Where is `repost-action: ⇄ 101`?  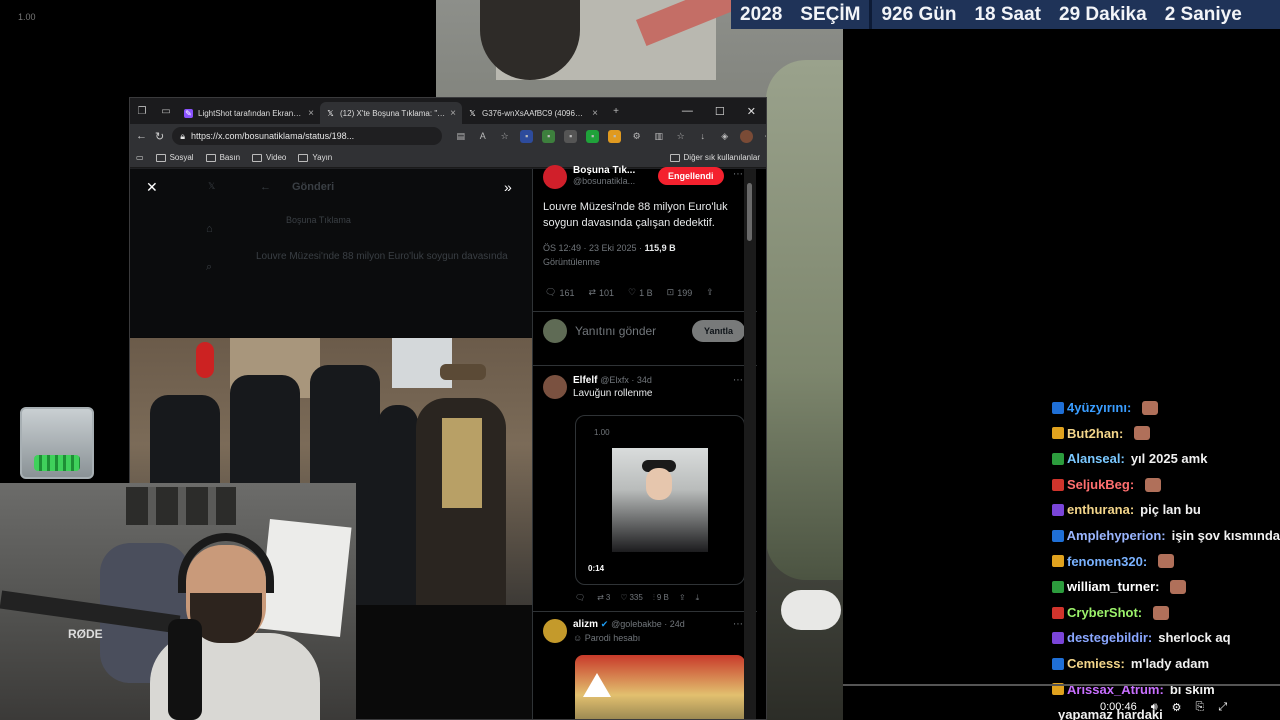 repost-action: ⇄ 101 is located at coordinates (601, 292).